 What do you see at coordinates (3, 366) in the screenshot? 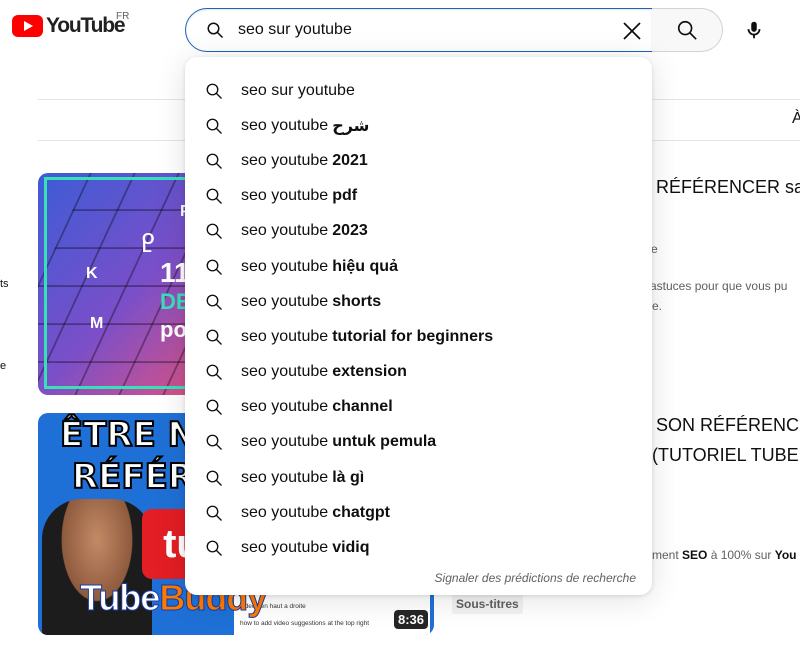
I see `sidebar-fragment: e` at bounding box center [3, 366].